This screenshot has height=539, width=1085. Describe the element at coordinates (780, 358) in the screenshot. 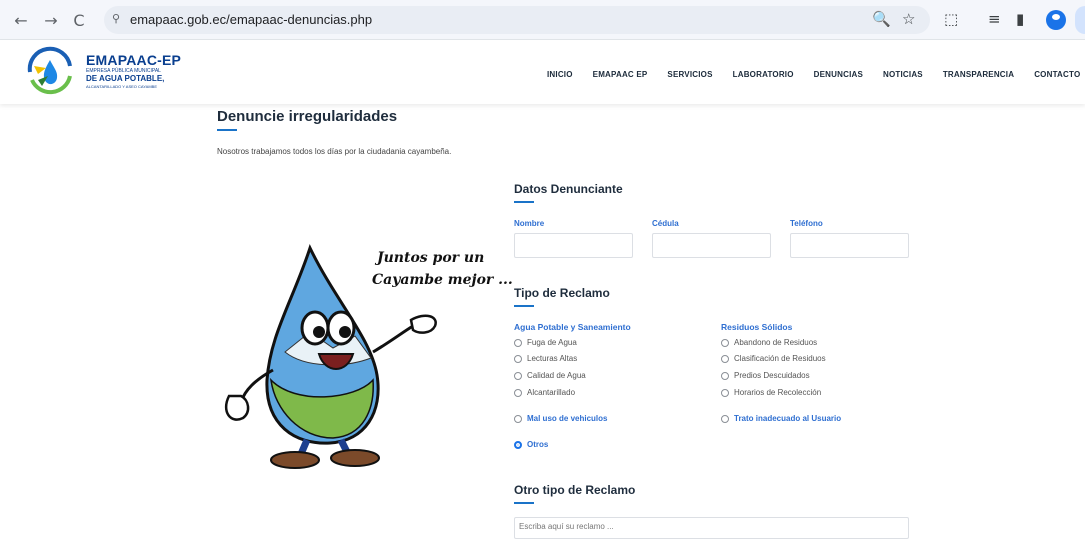

I see `radio-label: Clasificación de Residuos` at that location.